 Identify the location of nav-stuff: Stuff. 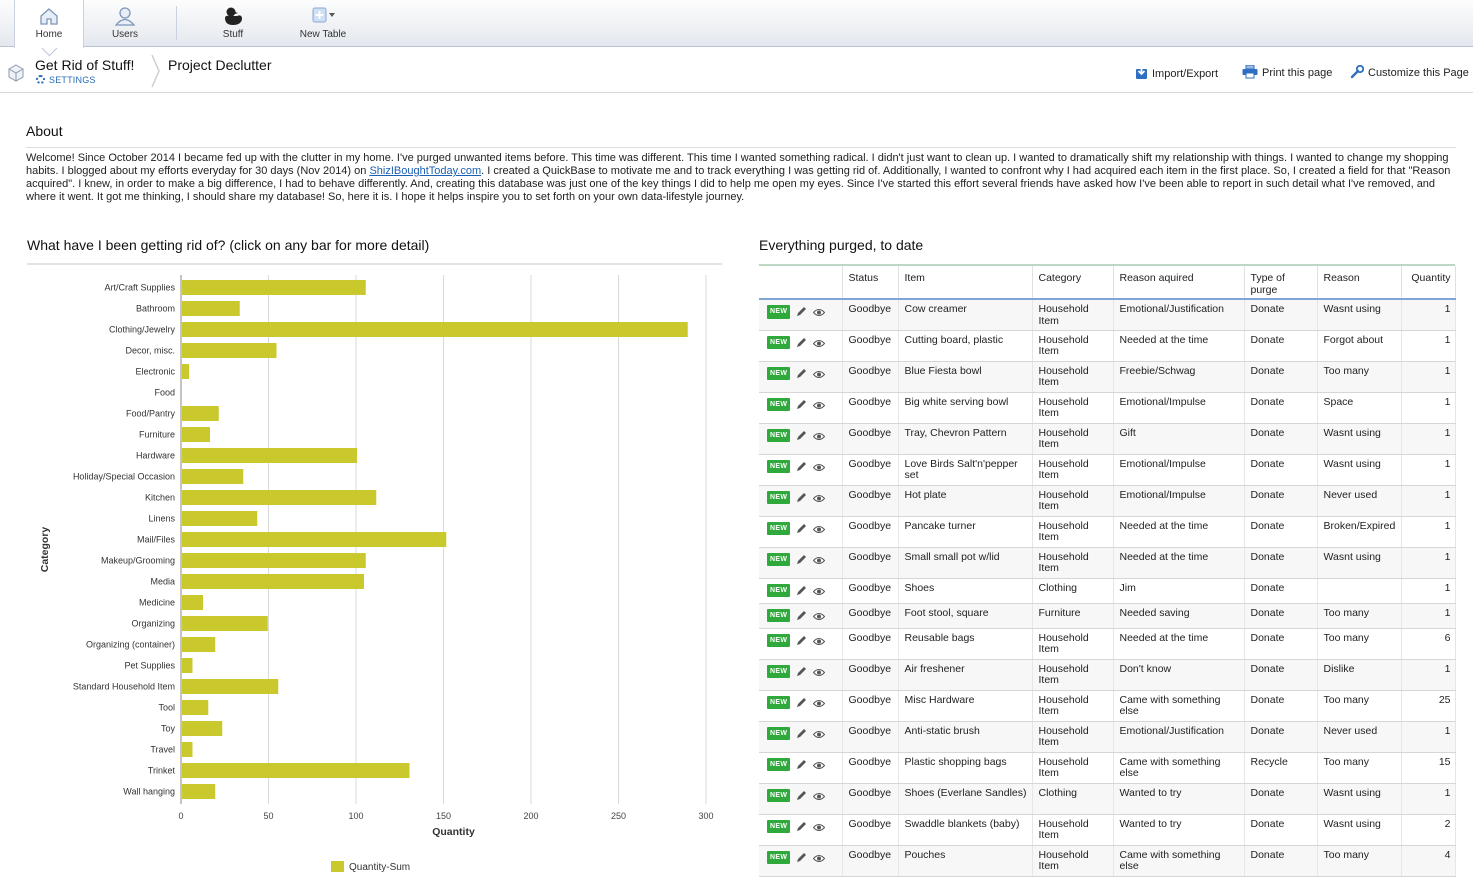
(233, 23).